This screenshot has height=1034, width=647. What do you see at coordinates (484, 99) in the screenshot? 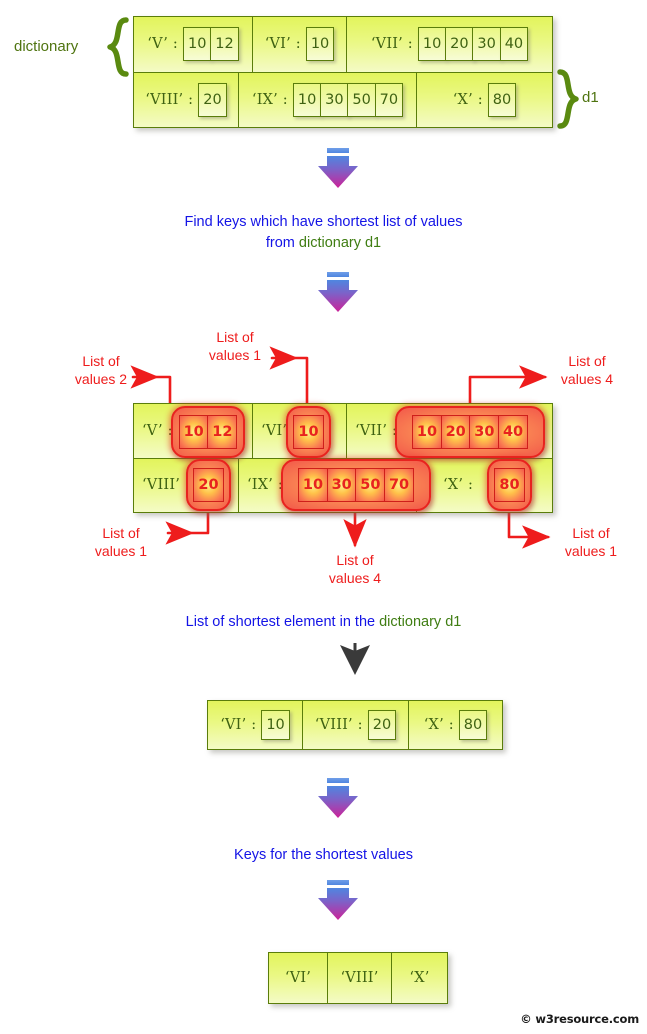
I see `dict-entry-x: ‘X’ : 80` at bounding box center [484, 99].